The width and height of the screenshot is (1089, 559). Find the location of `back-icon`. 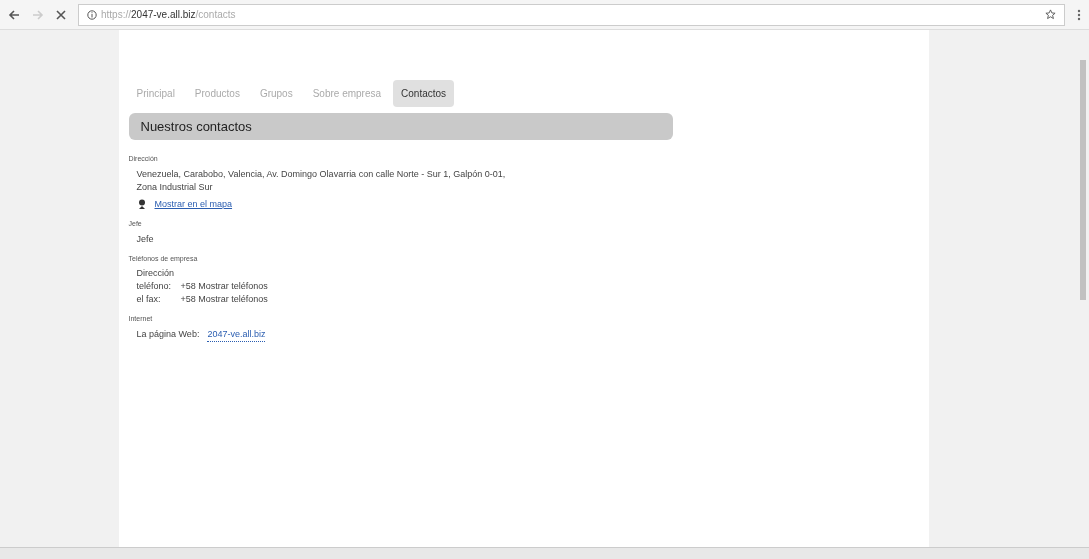

back-icon is located at coordinates (14, 14).